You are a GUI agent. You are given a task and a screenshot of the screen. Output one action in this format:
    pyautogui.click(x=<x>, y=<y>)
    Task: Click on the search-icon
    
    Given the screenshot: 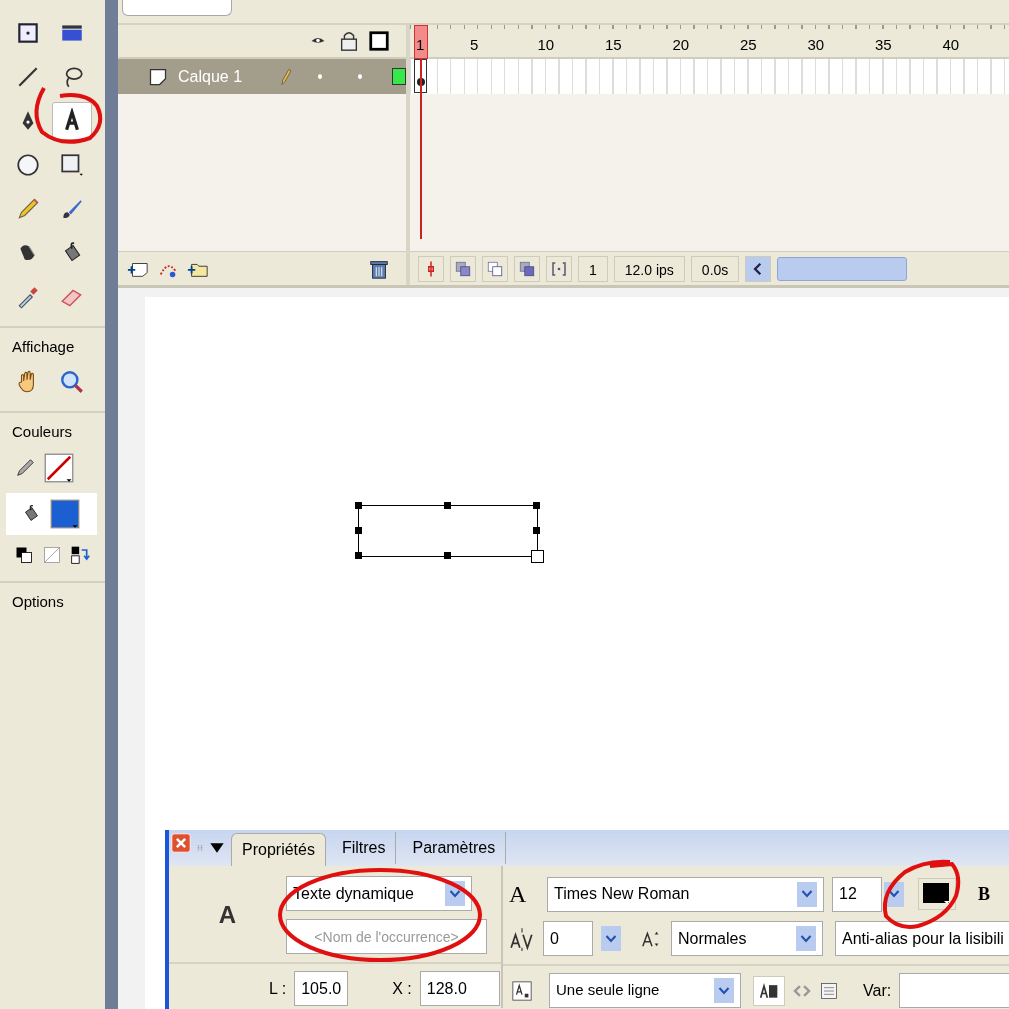 What is the action you would take?
    pyautogui.click(x=72, y=381)
    